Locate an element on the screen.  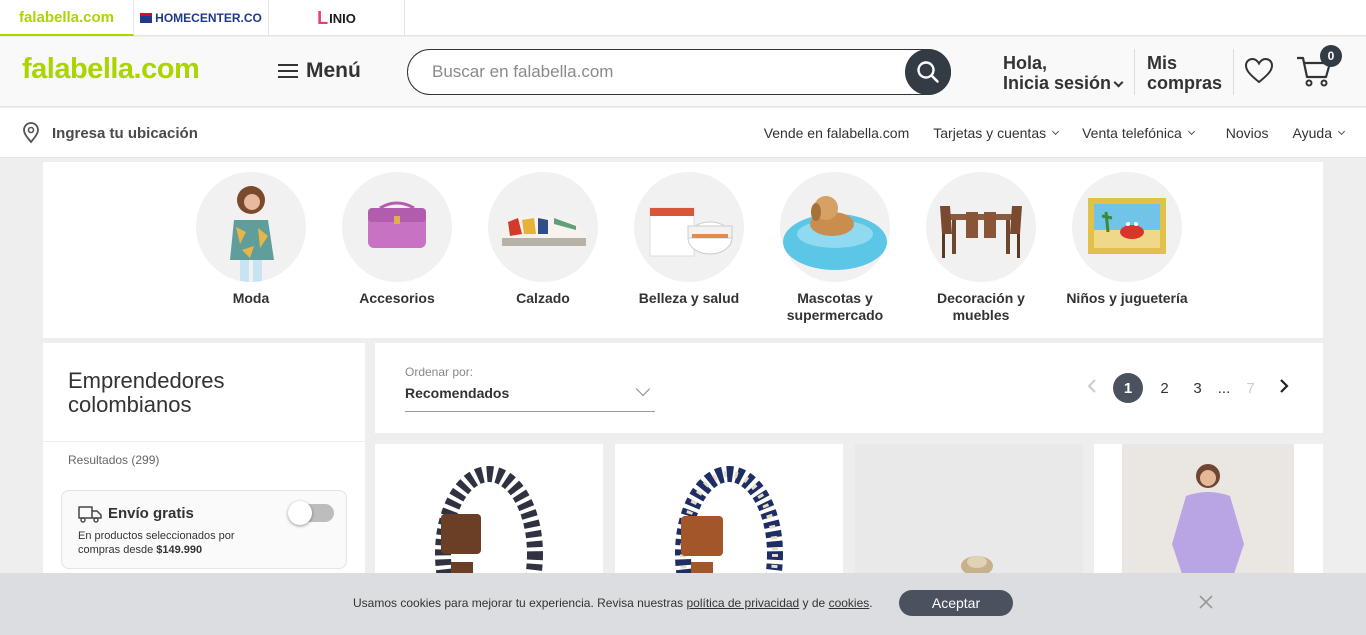
sort-dropdown: Recomendados is located at coordinates (457, 393).